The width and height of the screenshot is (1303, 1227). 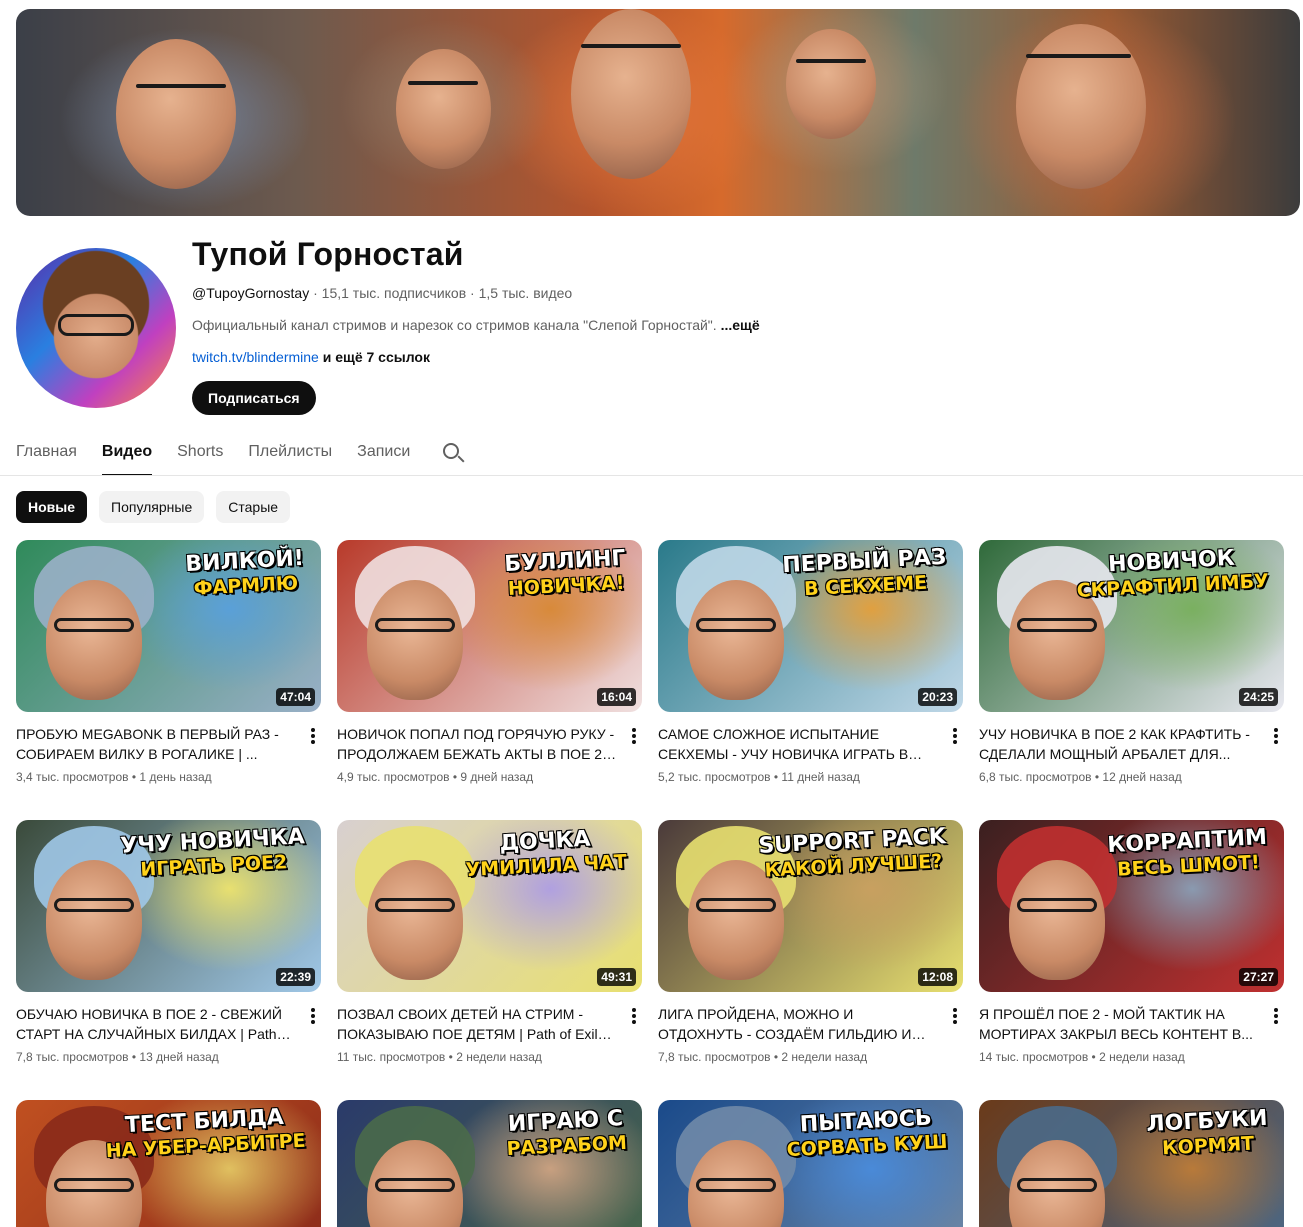 I want to click on video-card: ТЕСТ БИЛДА НА УБЕР-АРБИТРЕ, so click(x=168, y=1163).